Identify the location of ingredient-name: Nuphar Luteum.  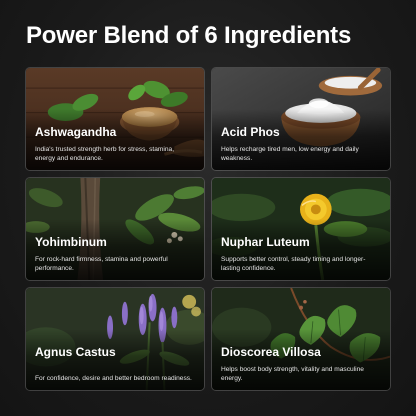
(265, 242).